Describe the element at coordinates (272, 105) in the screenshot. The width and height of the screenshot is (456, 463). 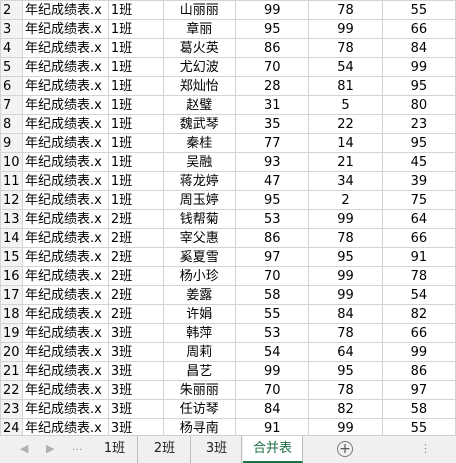
I see `cell-score-1: 31` at that location.